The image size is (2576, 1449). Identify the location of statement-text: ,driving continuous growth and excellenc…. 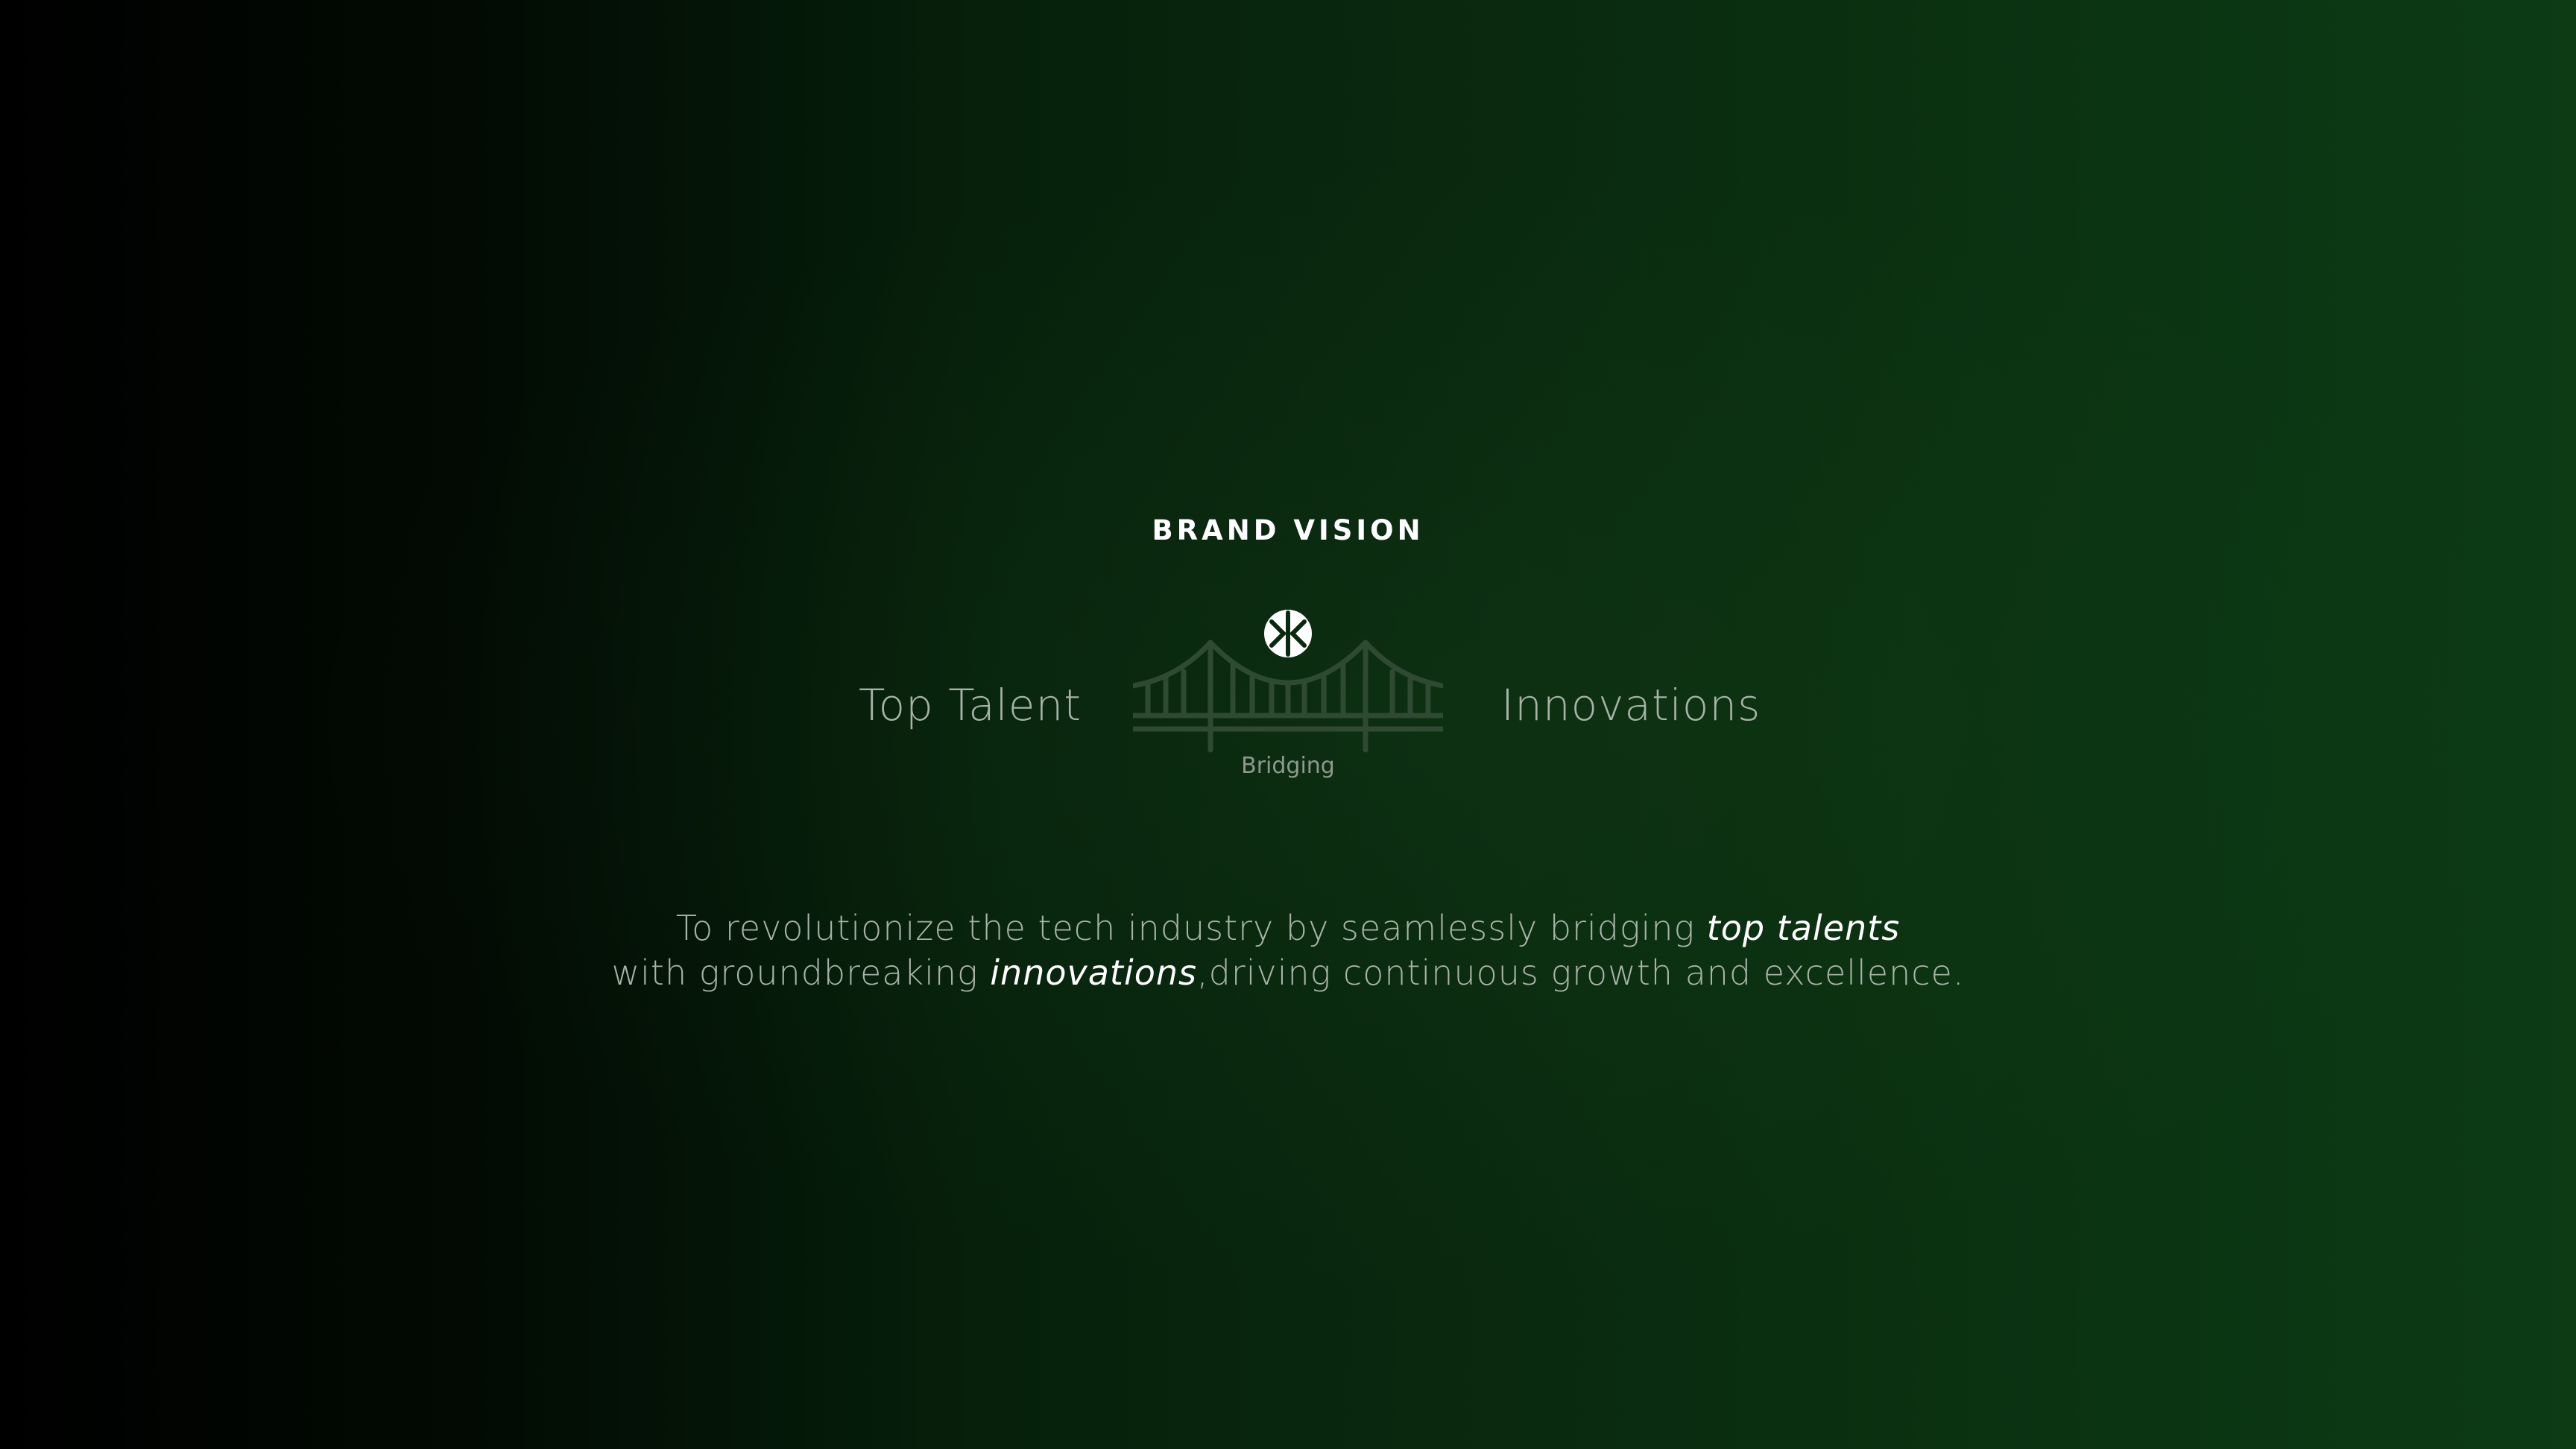
(1581, 973).